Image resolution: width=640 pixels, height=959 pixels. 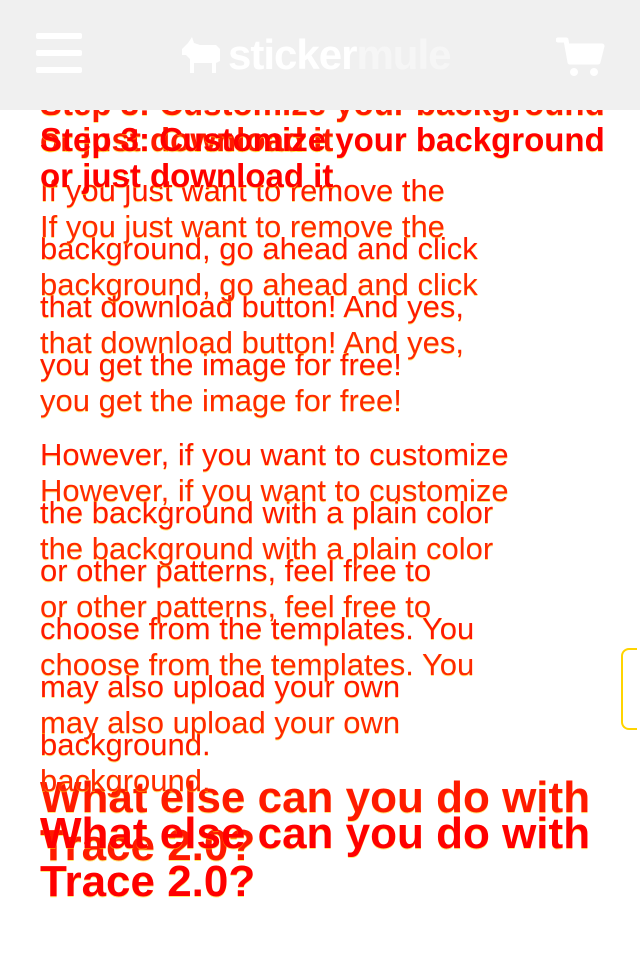 I want to click on logo-wordmark: stickermule, so click(x=339, y=55).